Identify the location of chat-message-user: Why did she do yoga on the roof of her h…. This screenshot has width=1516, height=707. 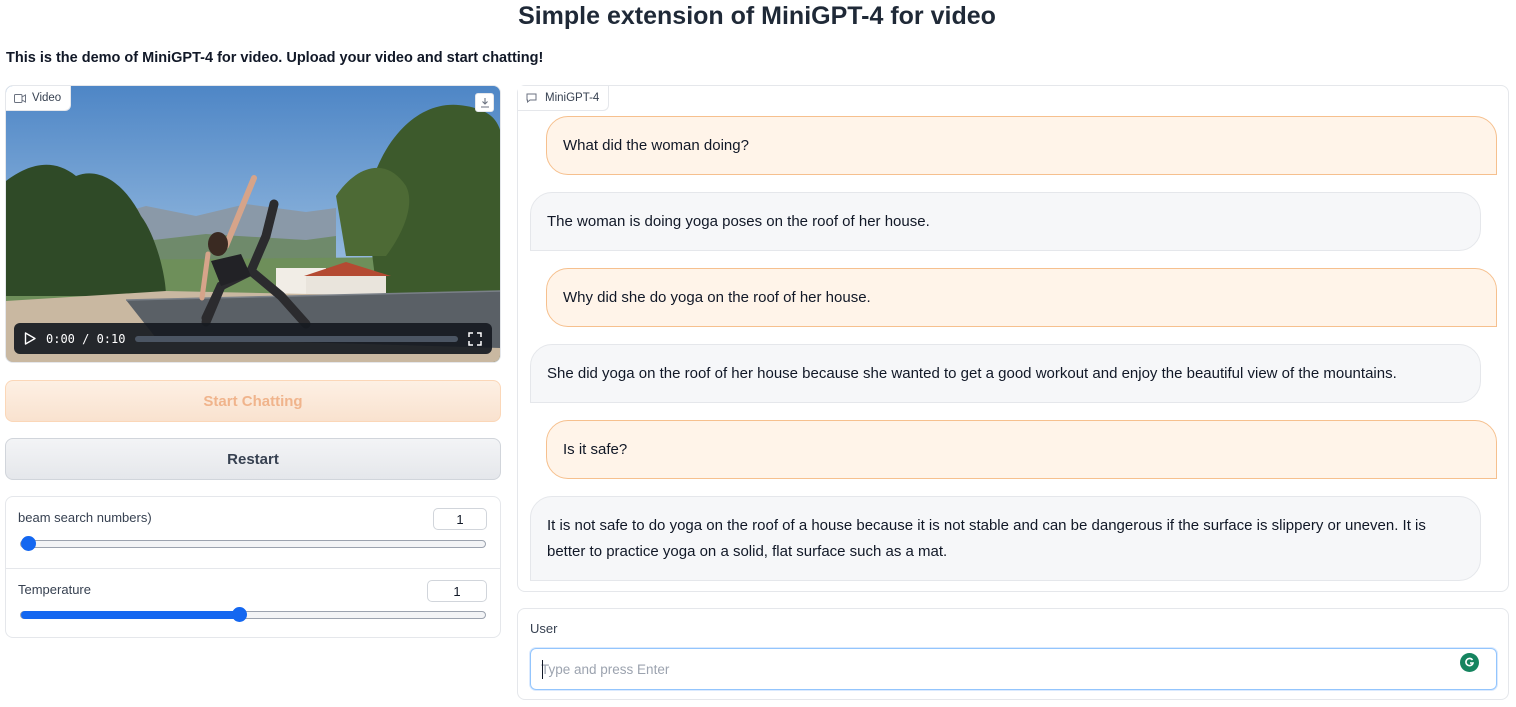
(1021, 297).